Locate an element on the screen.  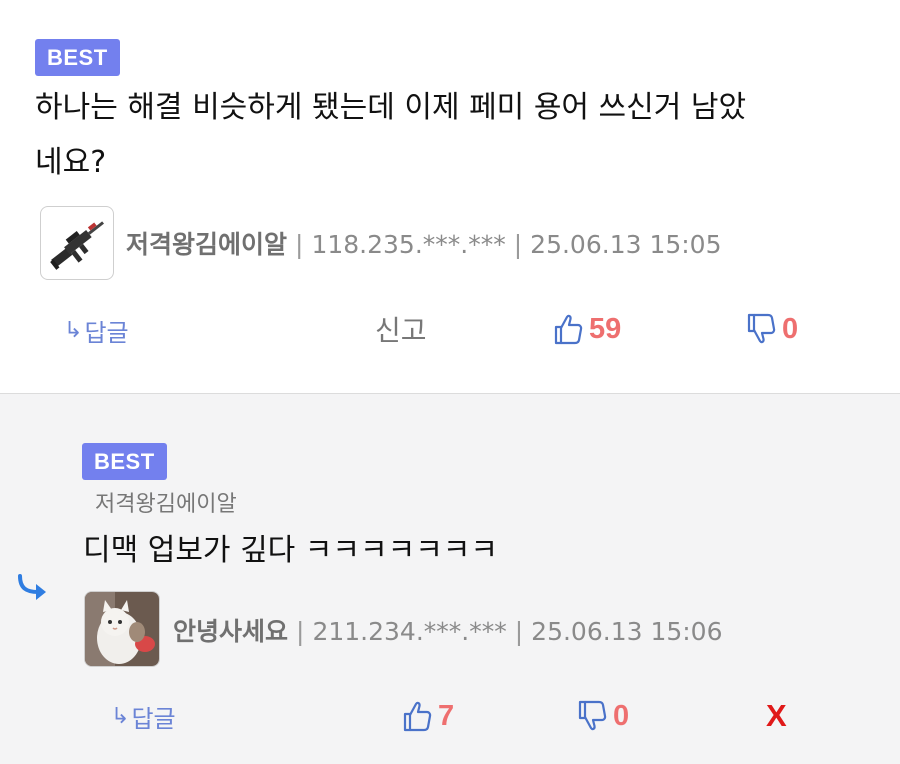
comment-datetime: 25.06.13 15:06 is located at coordinates (627, 631).